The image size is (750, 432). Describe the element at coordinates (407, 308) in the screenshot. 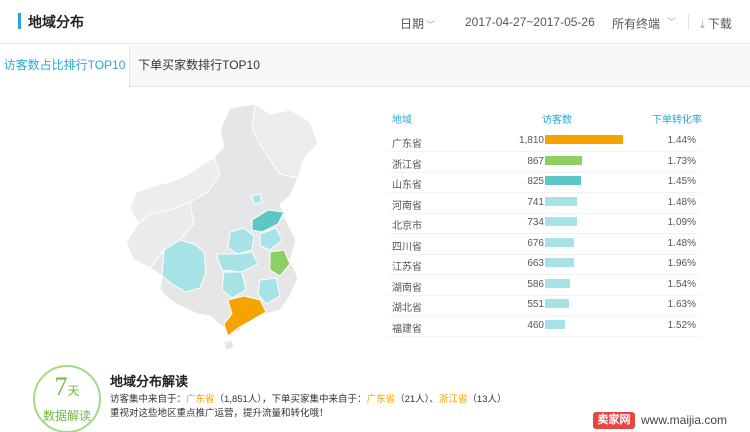

I see `province-name: 湖北省` at that location.